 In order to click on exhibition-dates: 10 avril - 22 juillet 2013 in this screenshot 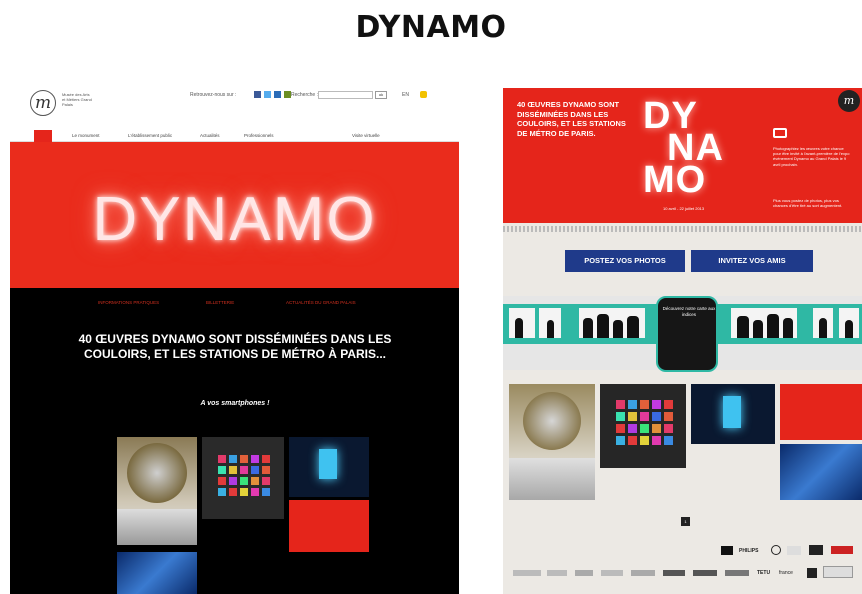, I will do `click(684, 208)`.